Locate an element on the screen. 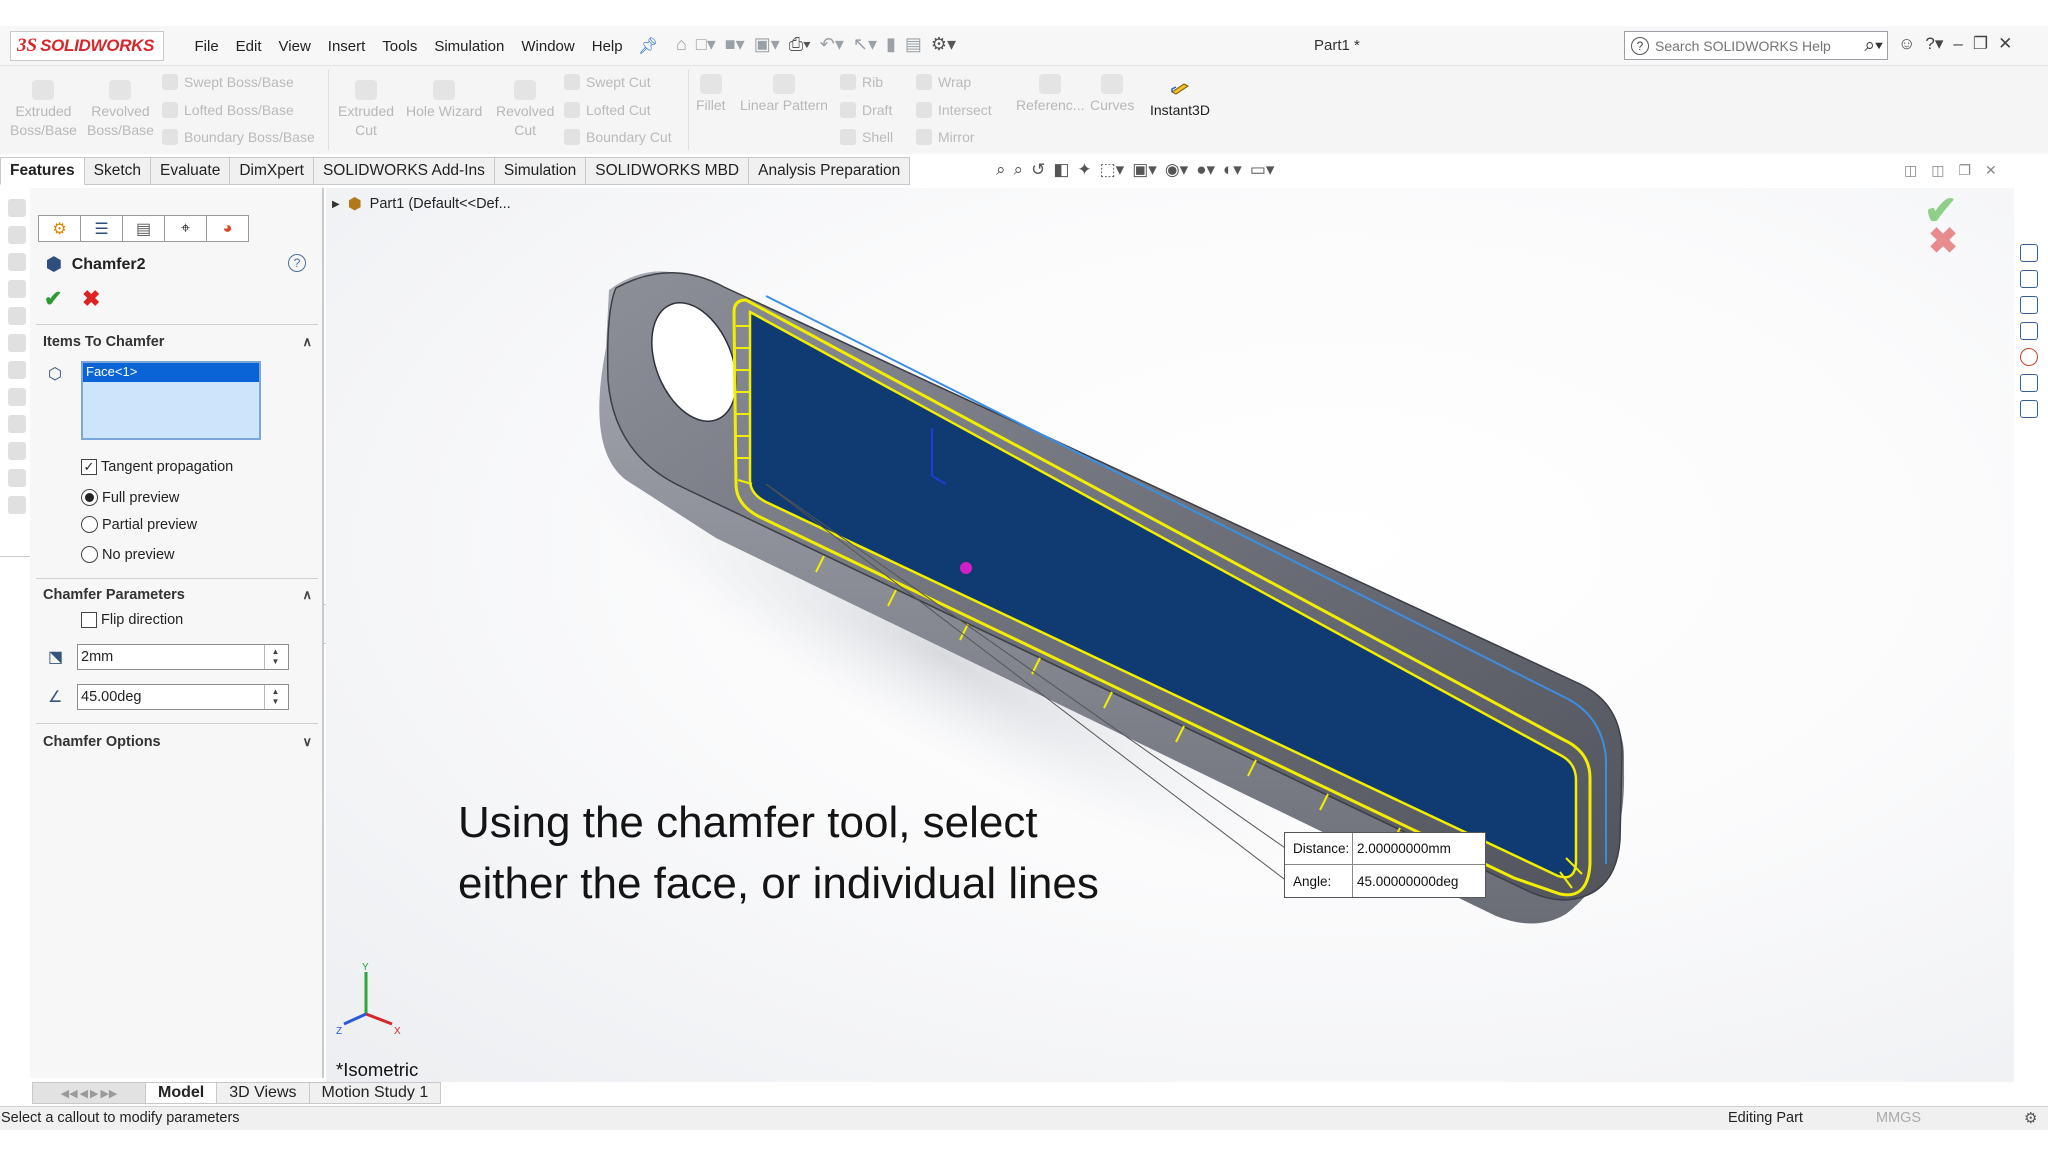 This screenshot has width=2048, height=1152. solidworks-resources-icon is located at coordinates (2029, 253).